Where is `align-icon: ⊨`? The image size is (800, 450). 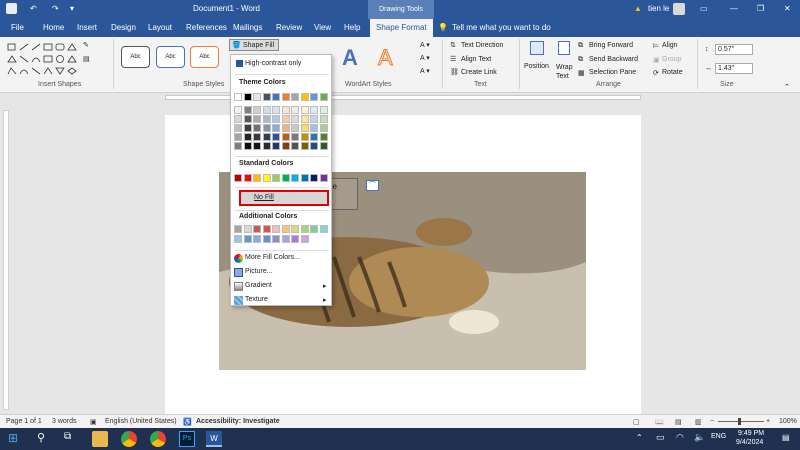 align-icon: ⊨ is located at coordinates (656, 46).